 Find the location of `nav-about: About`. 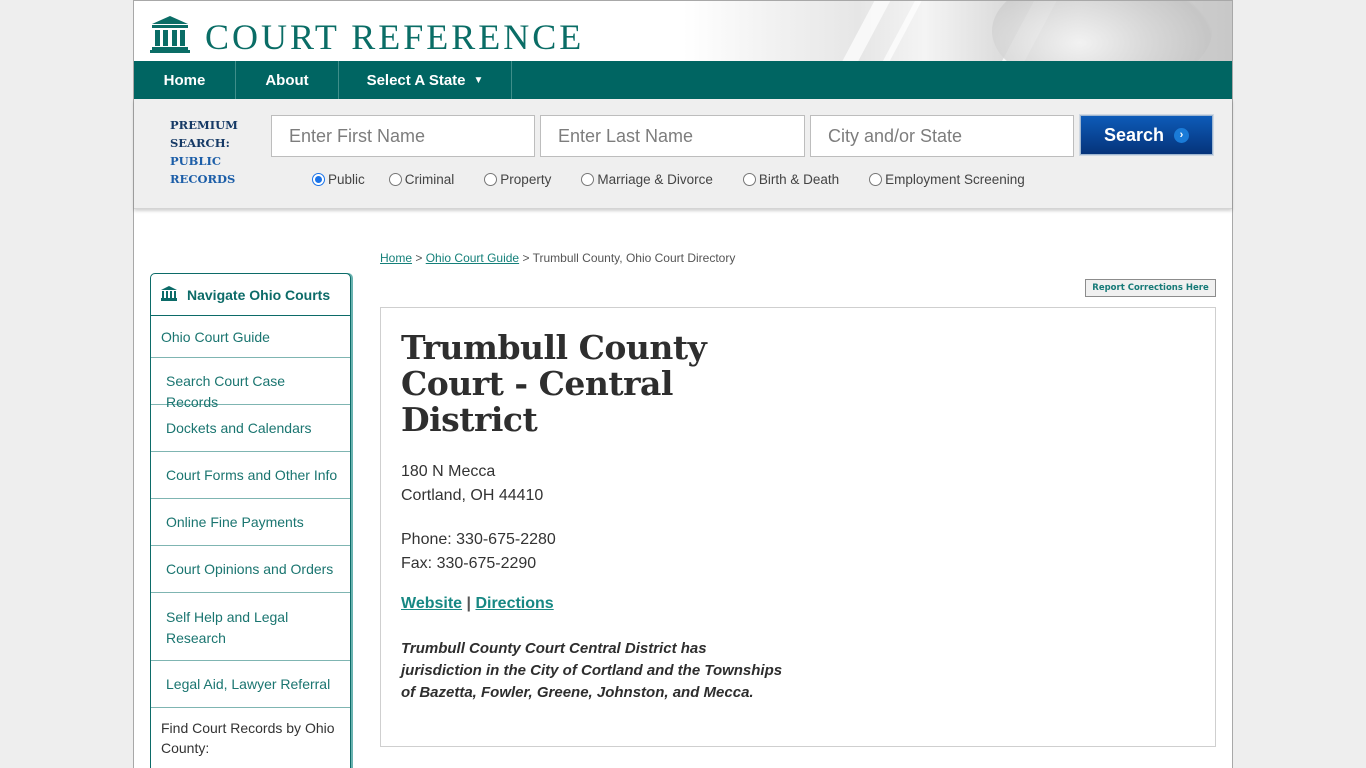

nav-about: About is located at coordinates (287, 80).